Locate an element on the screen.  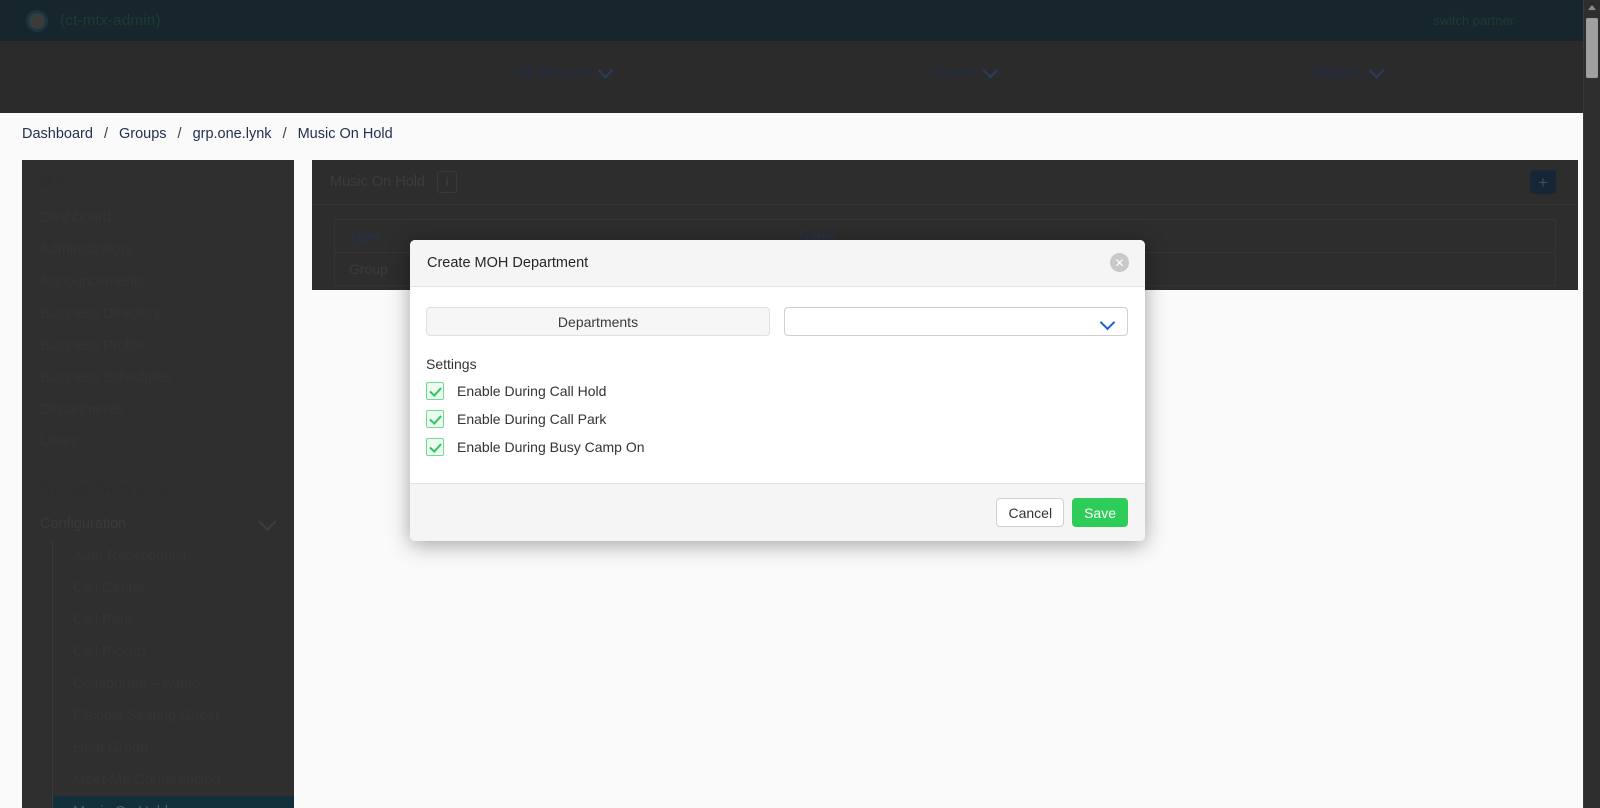
dialog-title: Create MOH Department is located at coordinates (508, 263).